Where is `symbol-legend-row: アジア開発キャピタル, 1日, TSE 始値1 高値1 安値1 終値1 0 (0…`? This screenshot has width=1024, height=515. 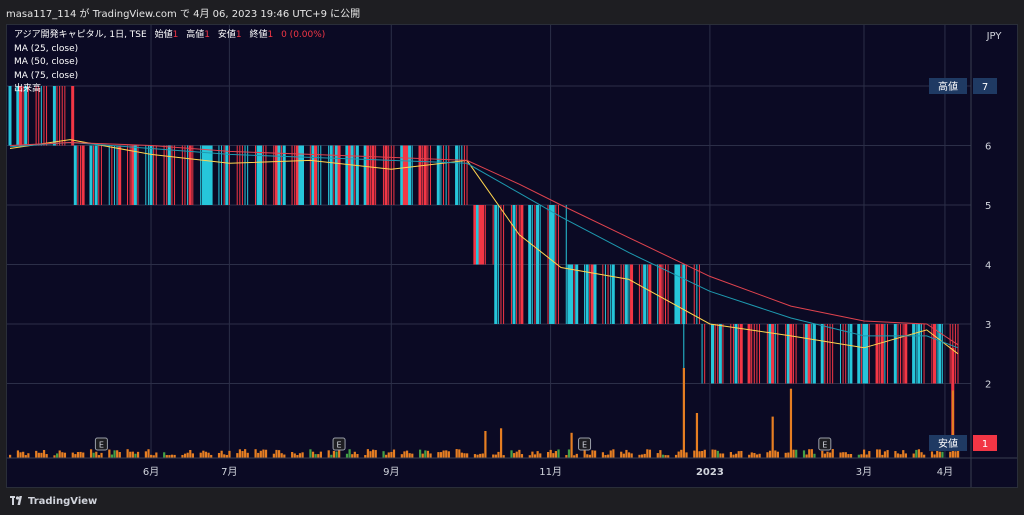 symbol-legend-row: アジア開発キャピタル, 1日, TSE 始値1 高値1 安値1 終値1 0 (0… is located at coordinates (169, 36).